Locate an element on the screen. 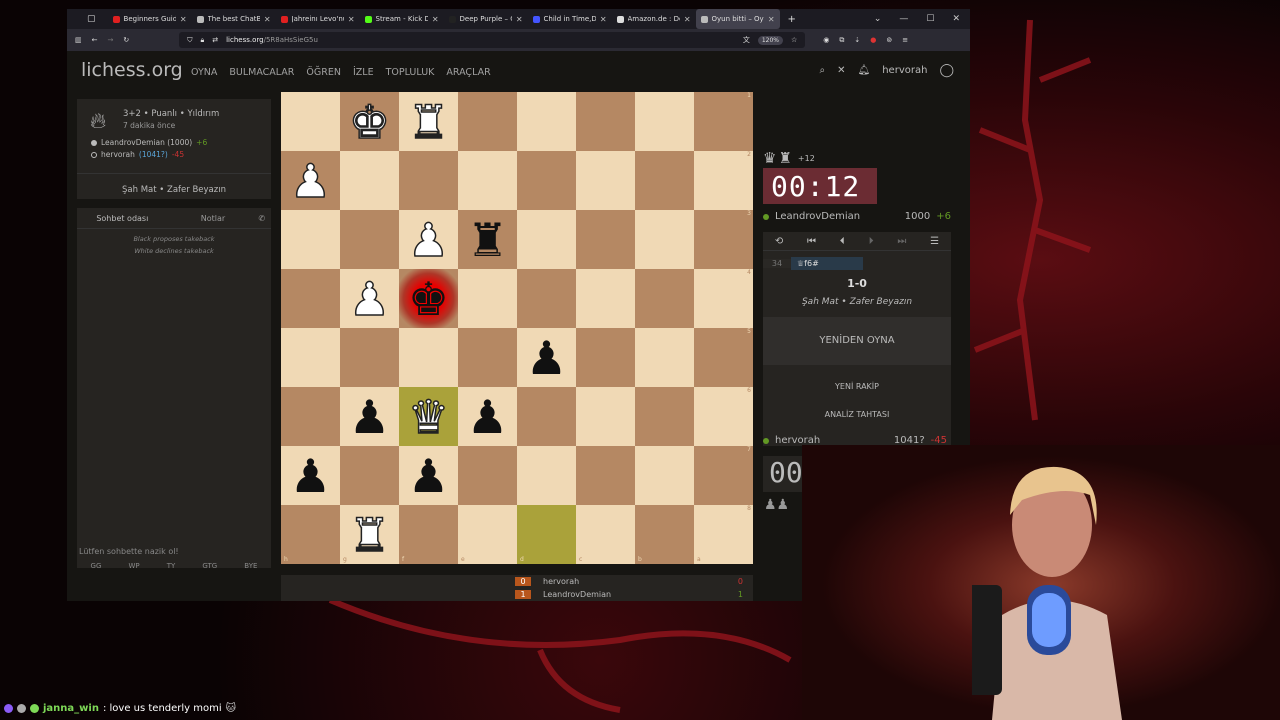  tab-chat-room: Sohbet odası is located at coordinates (122, 218).